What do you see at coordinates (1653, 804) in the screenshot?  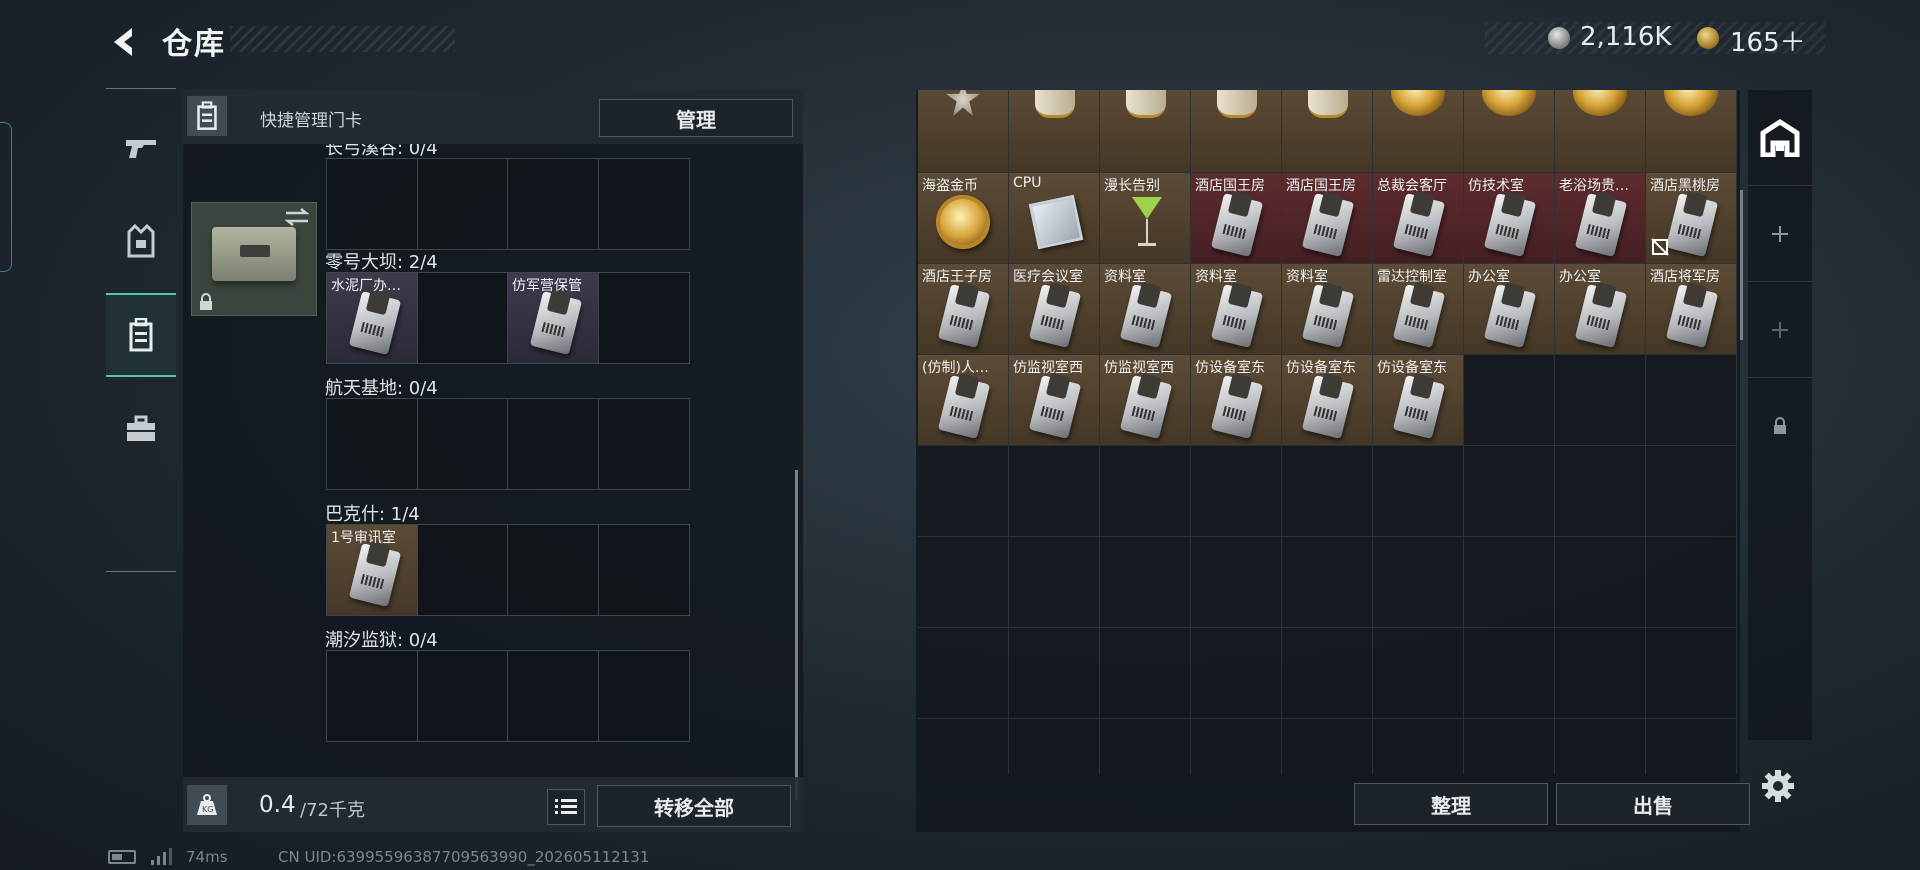 I see `sell-button: 出售` at bounding box center [1653, 804].